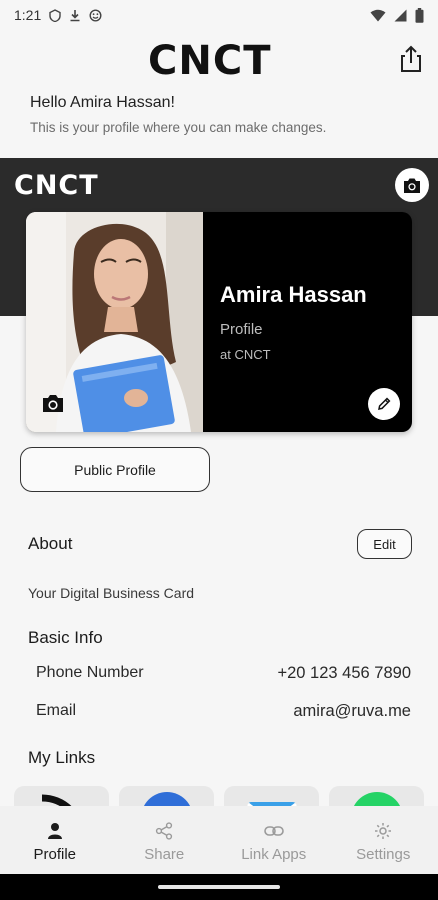 Image resolution: width=438 pixels, height=900 pixels. I want to click on card-name: Amira Hassan, so click(293, 294).